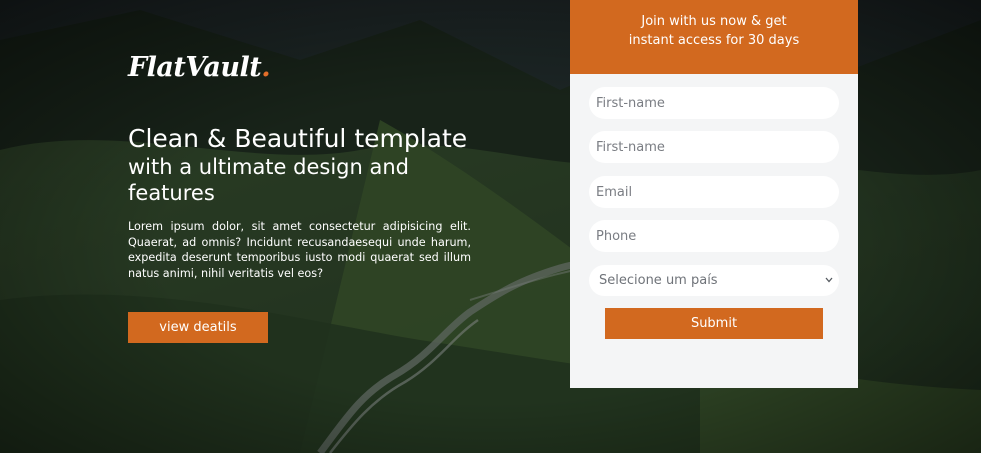 This screenshot has height=453, width=981. What do you see at coordinates (171, 193) in the screenshot?
I see `headline-line-3: features` at bounding box center [171, 193].